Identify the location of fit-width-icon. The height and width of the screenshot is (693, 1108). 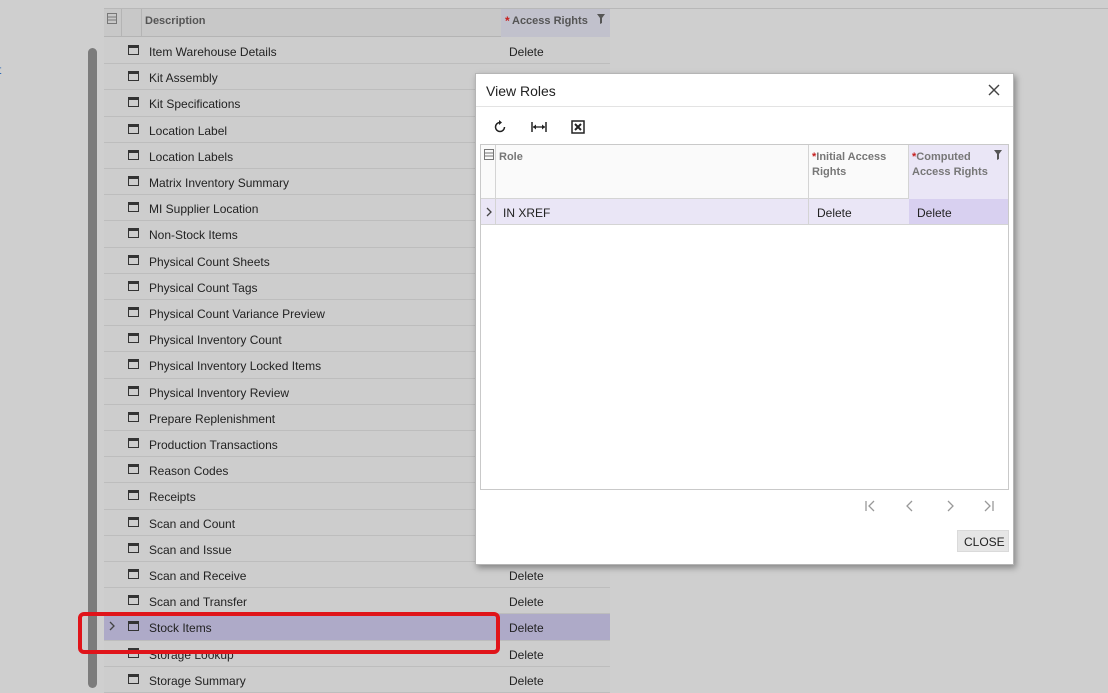
(539, 127).